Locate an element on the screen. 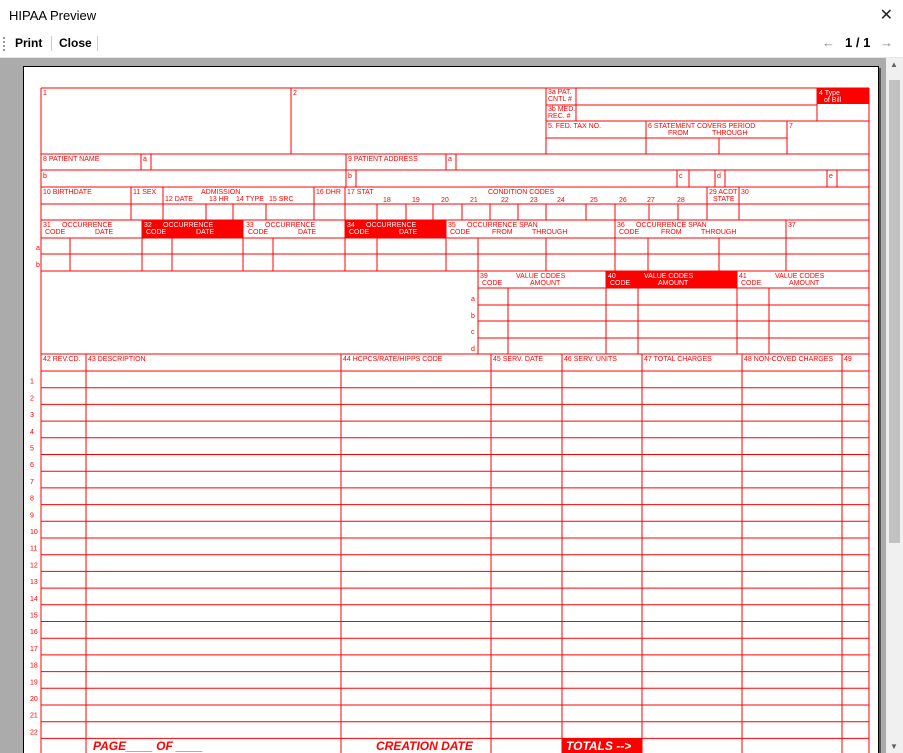  form-label: 29 ACDT is located at coordinates (723, 192).